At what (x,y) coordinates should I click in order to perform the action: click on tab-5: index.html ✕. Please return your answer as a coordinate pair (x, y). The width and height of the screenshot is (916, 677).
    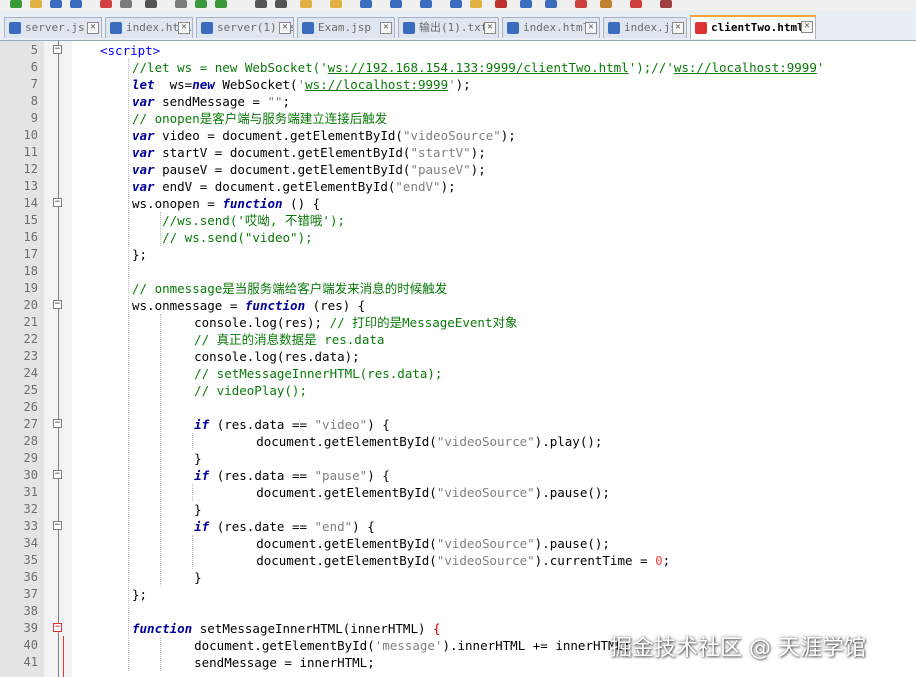
    Looking at the image, I should click on (551, 27).